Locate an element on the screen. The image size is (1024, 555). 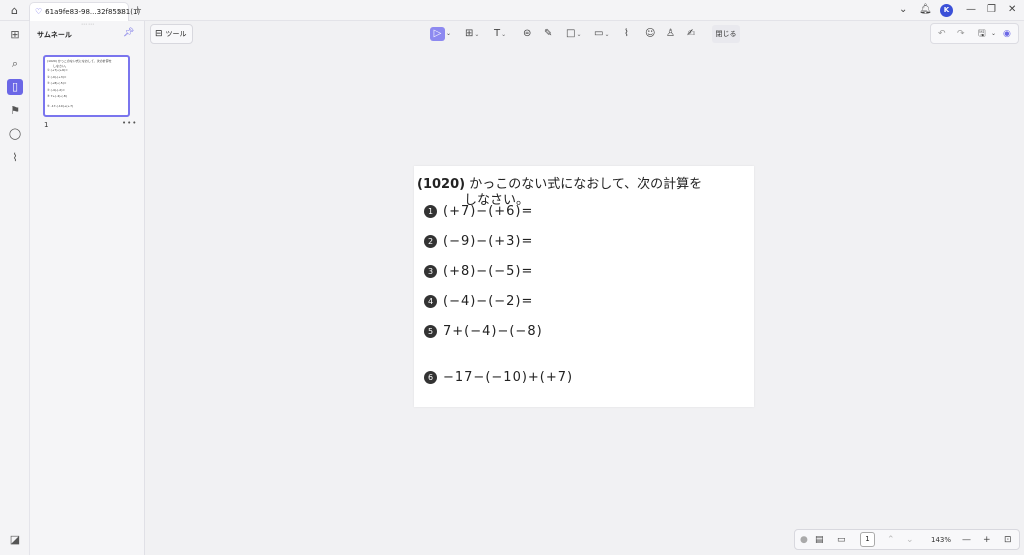
next-page-icon: ⌄ is located at coordinates (910, 540).